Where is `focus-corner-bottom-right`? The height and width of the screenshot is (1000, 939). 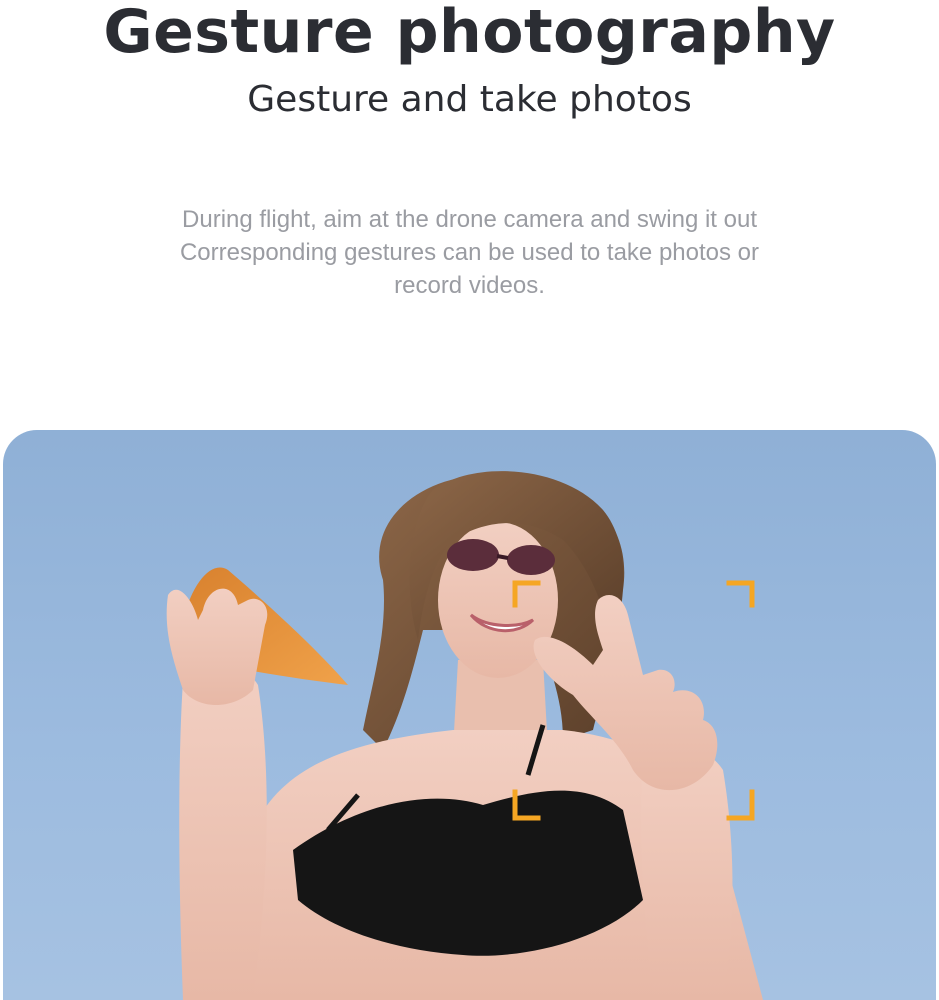
focus-corner-bottom-right is located at coordinates (740, 805).